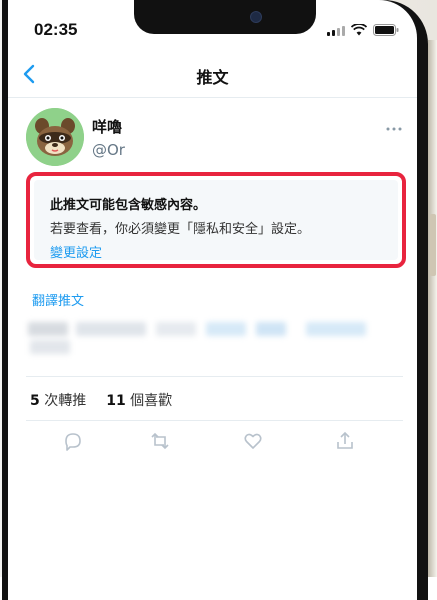 Image resolution: width=437 pixels, height=600 pixels. I want to click on share-icon, so click(345, 440).